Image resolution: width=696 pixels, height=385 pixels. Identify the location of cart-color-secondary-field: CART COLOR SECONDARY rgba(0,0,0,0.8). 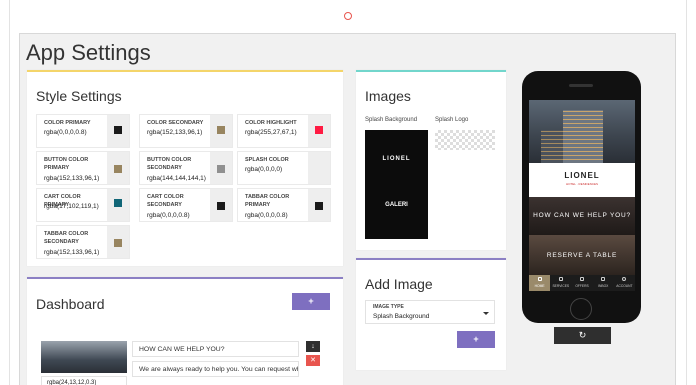
(186, 205).